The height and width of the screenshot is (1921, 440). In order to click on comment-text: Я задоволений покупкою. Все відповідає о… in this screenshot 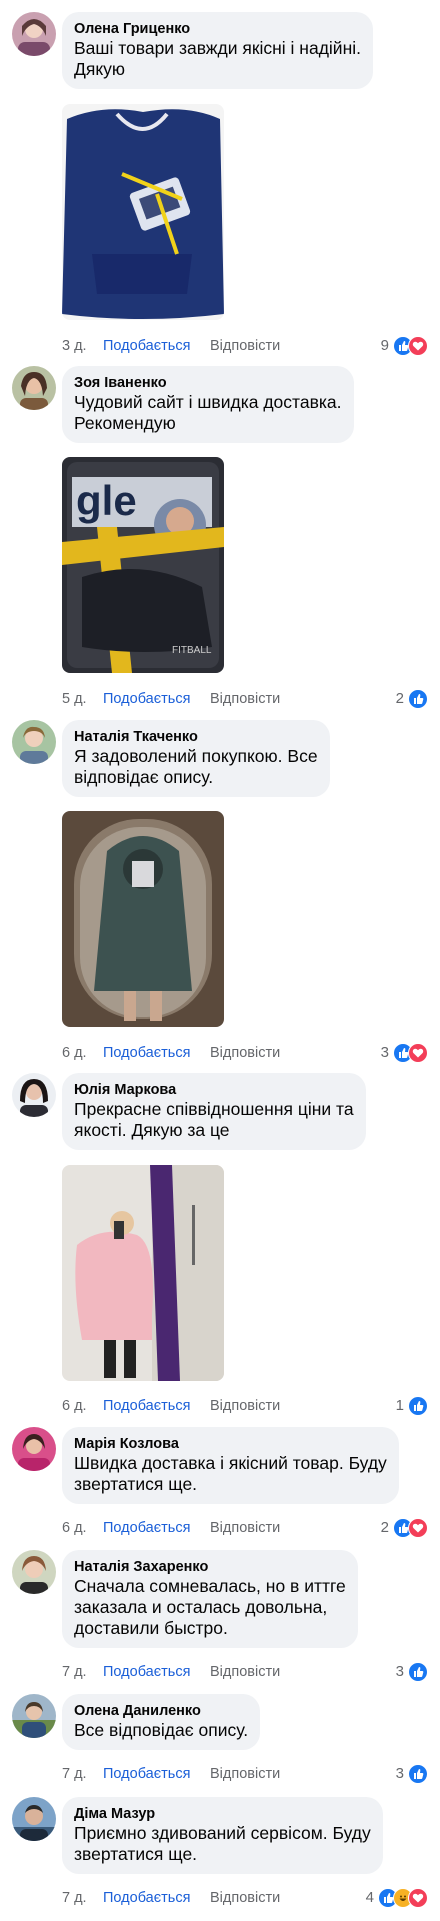, I will do `click(196, 766)`.